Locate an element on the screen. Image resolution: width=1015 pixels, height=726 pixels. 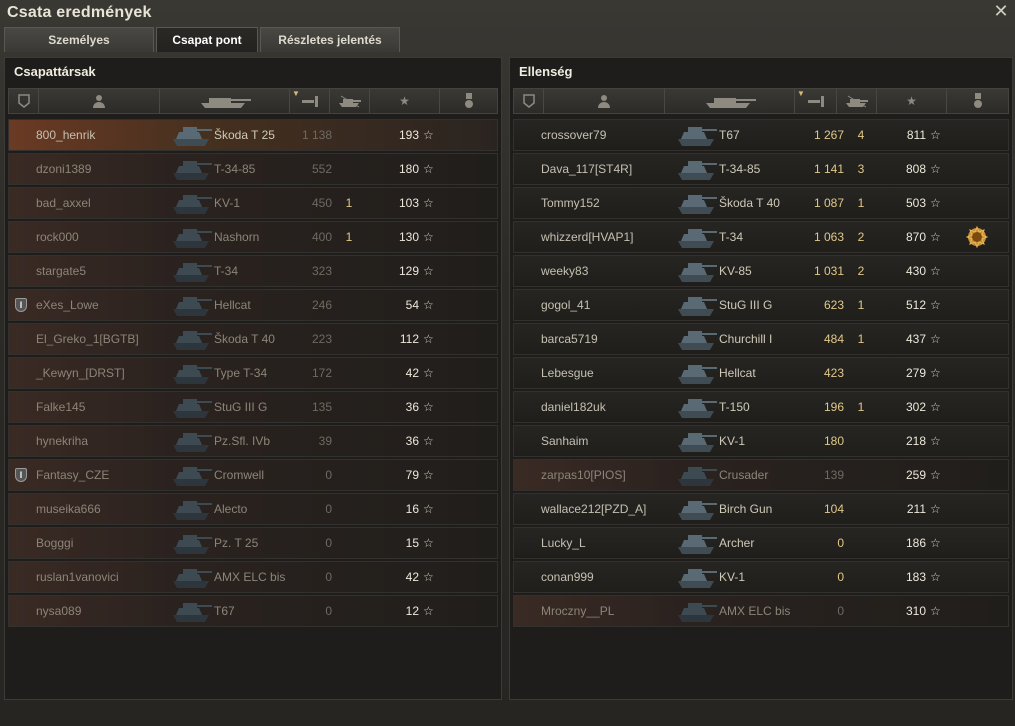
player-row: hynekriha Pz.Sfl. IVb 39 36 ☆ is located at coordinates (253, 441).